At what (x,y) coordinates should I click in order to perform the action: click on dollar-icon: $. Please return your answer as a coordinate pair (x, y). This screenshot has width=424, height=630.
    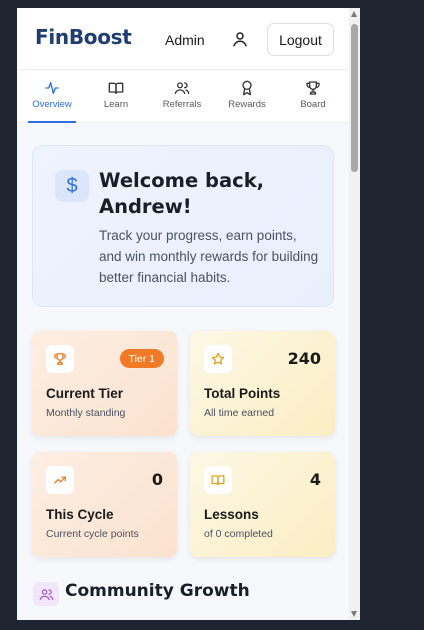
    Looking at the image, I should click on (72, 186).